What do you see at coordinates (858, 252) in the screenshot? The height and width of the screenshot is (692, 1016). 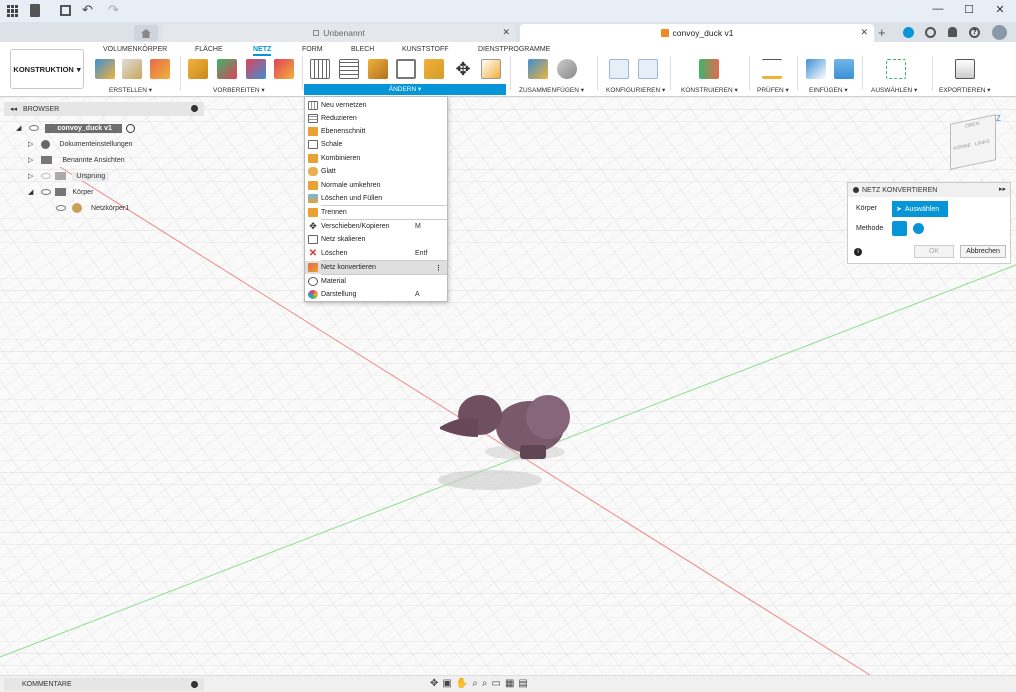 I see `info-icon: i` at bounding box center [858, 252].